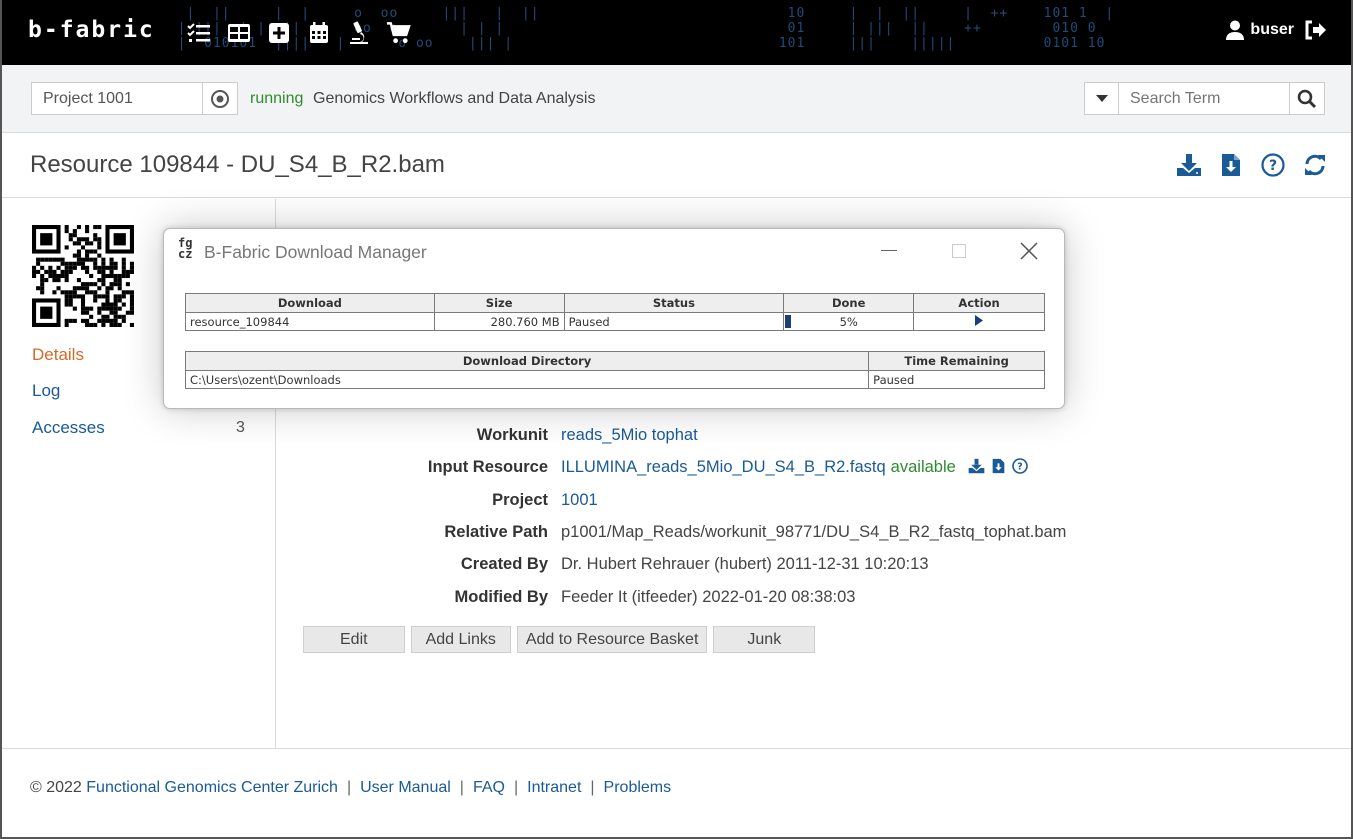  What do you see at coordinates (674, 303) in the screenshot?
I see `column-header-status: Status` at bounding box center [674, 303].